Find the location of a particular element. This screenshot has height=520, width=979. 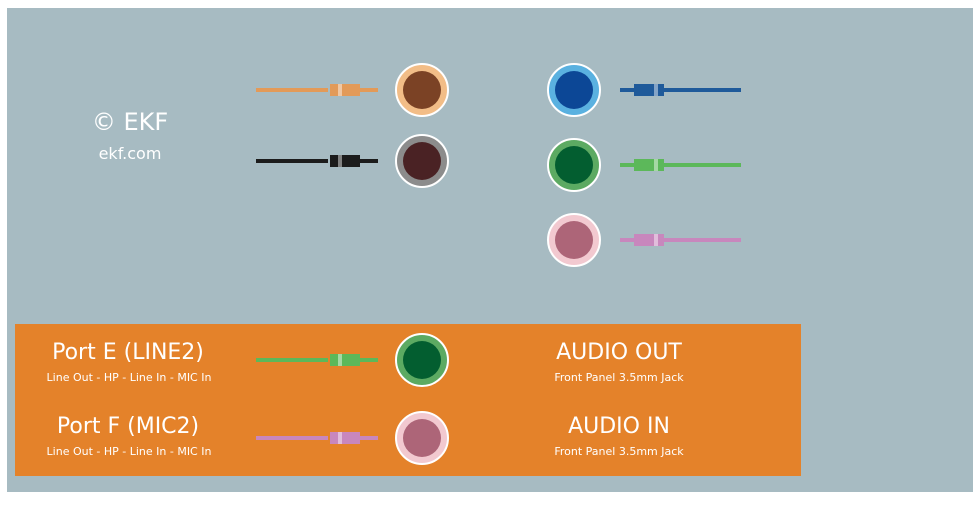

blue-jack-core is located at coordinates (574, 90).